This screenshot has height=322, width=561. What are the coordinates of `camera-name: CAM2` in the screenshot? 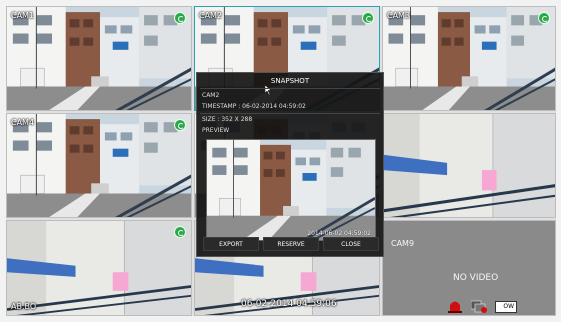 It's located at (211, 95).